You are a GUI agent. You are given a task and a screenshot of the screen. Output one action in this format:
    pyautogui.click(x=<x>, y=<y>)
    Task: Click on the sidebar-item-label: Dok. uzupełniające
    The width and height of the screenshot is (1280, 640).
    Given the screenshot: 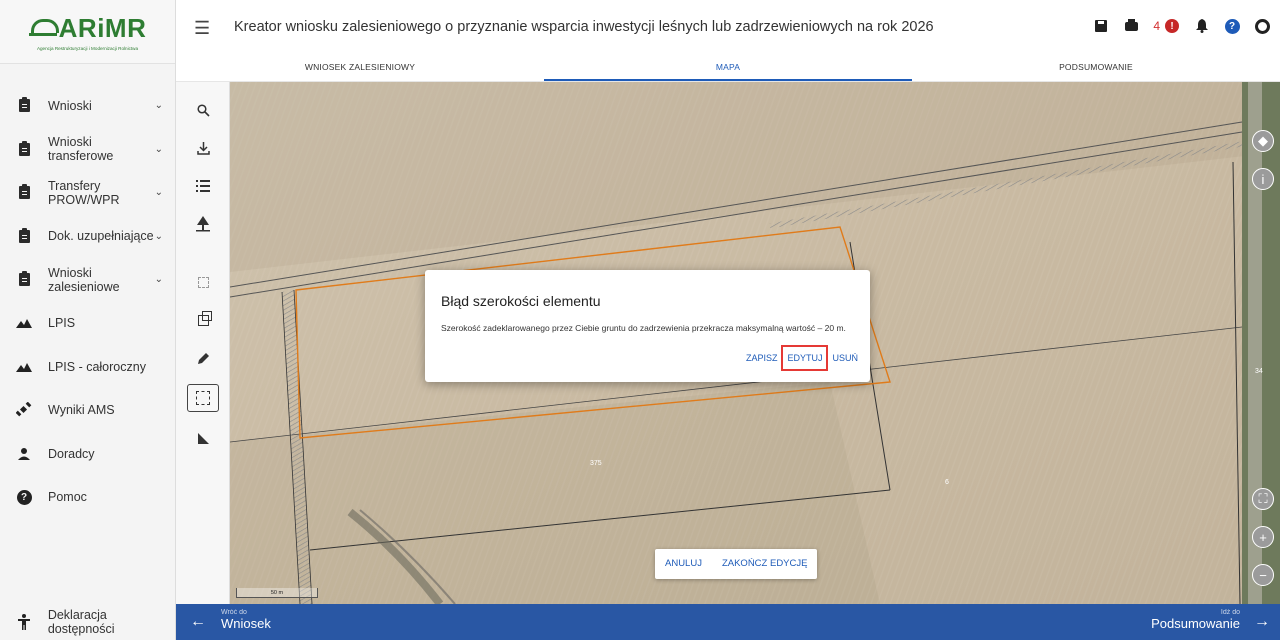 What is the action you would take?
    pyautogui.click(x=101, y=236)
    